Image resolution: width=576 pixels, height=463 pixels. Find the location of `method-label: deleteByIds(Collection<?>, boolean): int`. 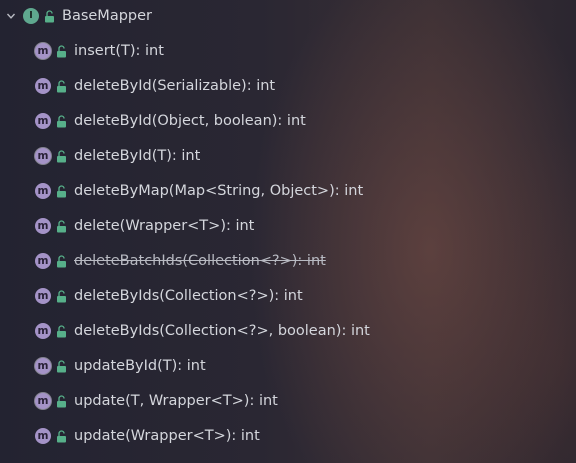

method-label: deleteByIds(Collection<?>, boolean): int is located at coordinates (222, 331).